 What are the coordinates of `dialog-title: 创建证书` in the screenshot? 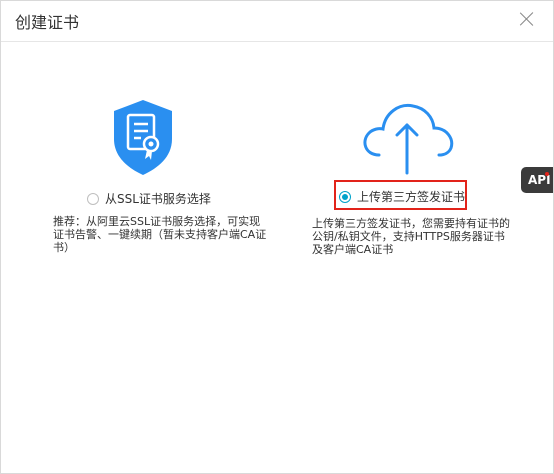 It's located at (47, 22).